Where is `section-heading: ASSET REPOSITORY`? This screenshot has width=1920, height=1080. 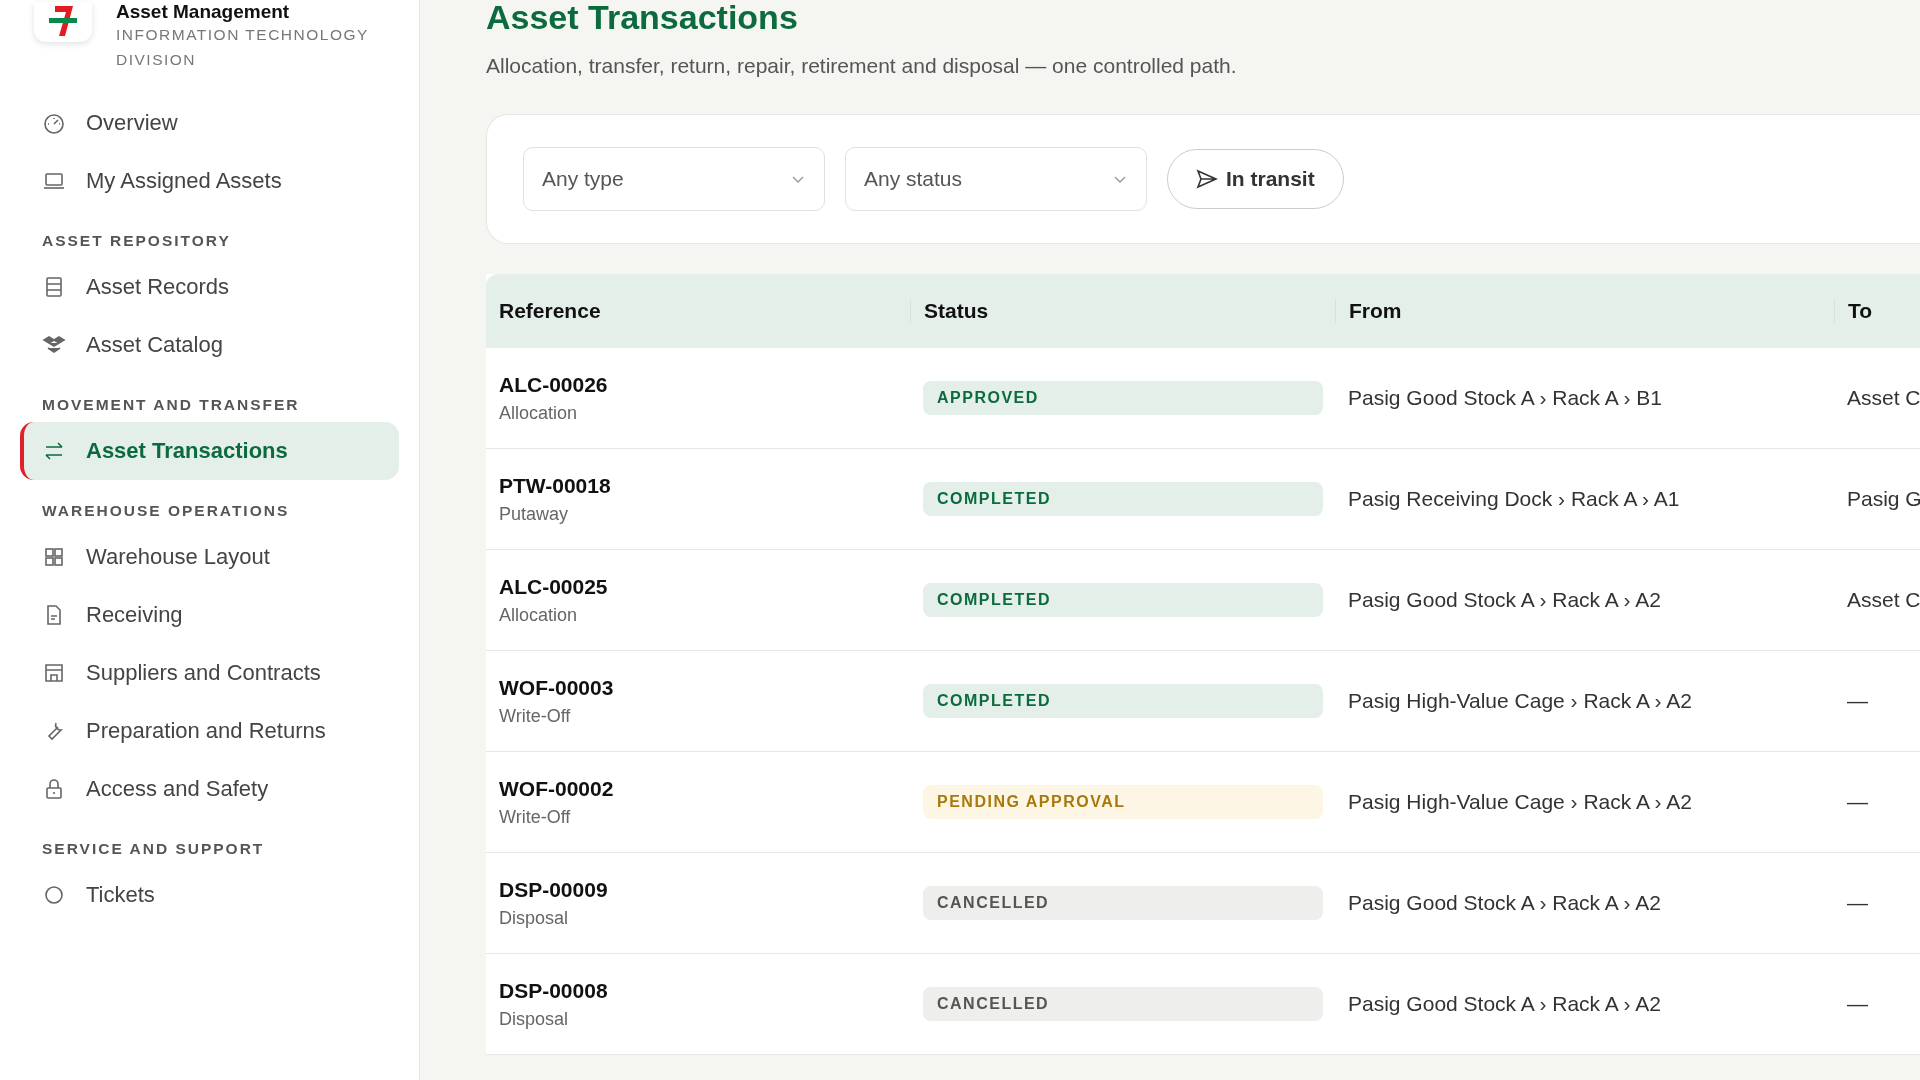
section-heading: ASSET REPOSITORY is located at coordinates (136, 241).